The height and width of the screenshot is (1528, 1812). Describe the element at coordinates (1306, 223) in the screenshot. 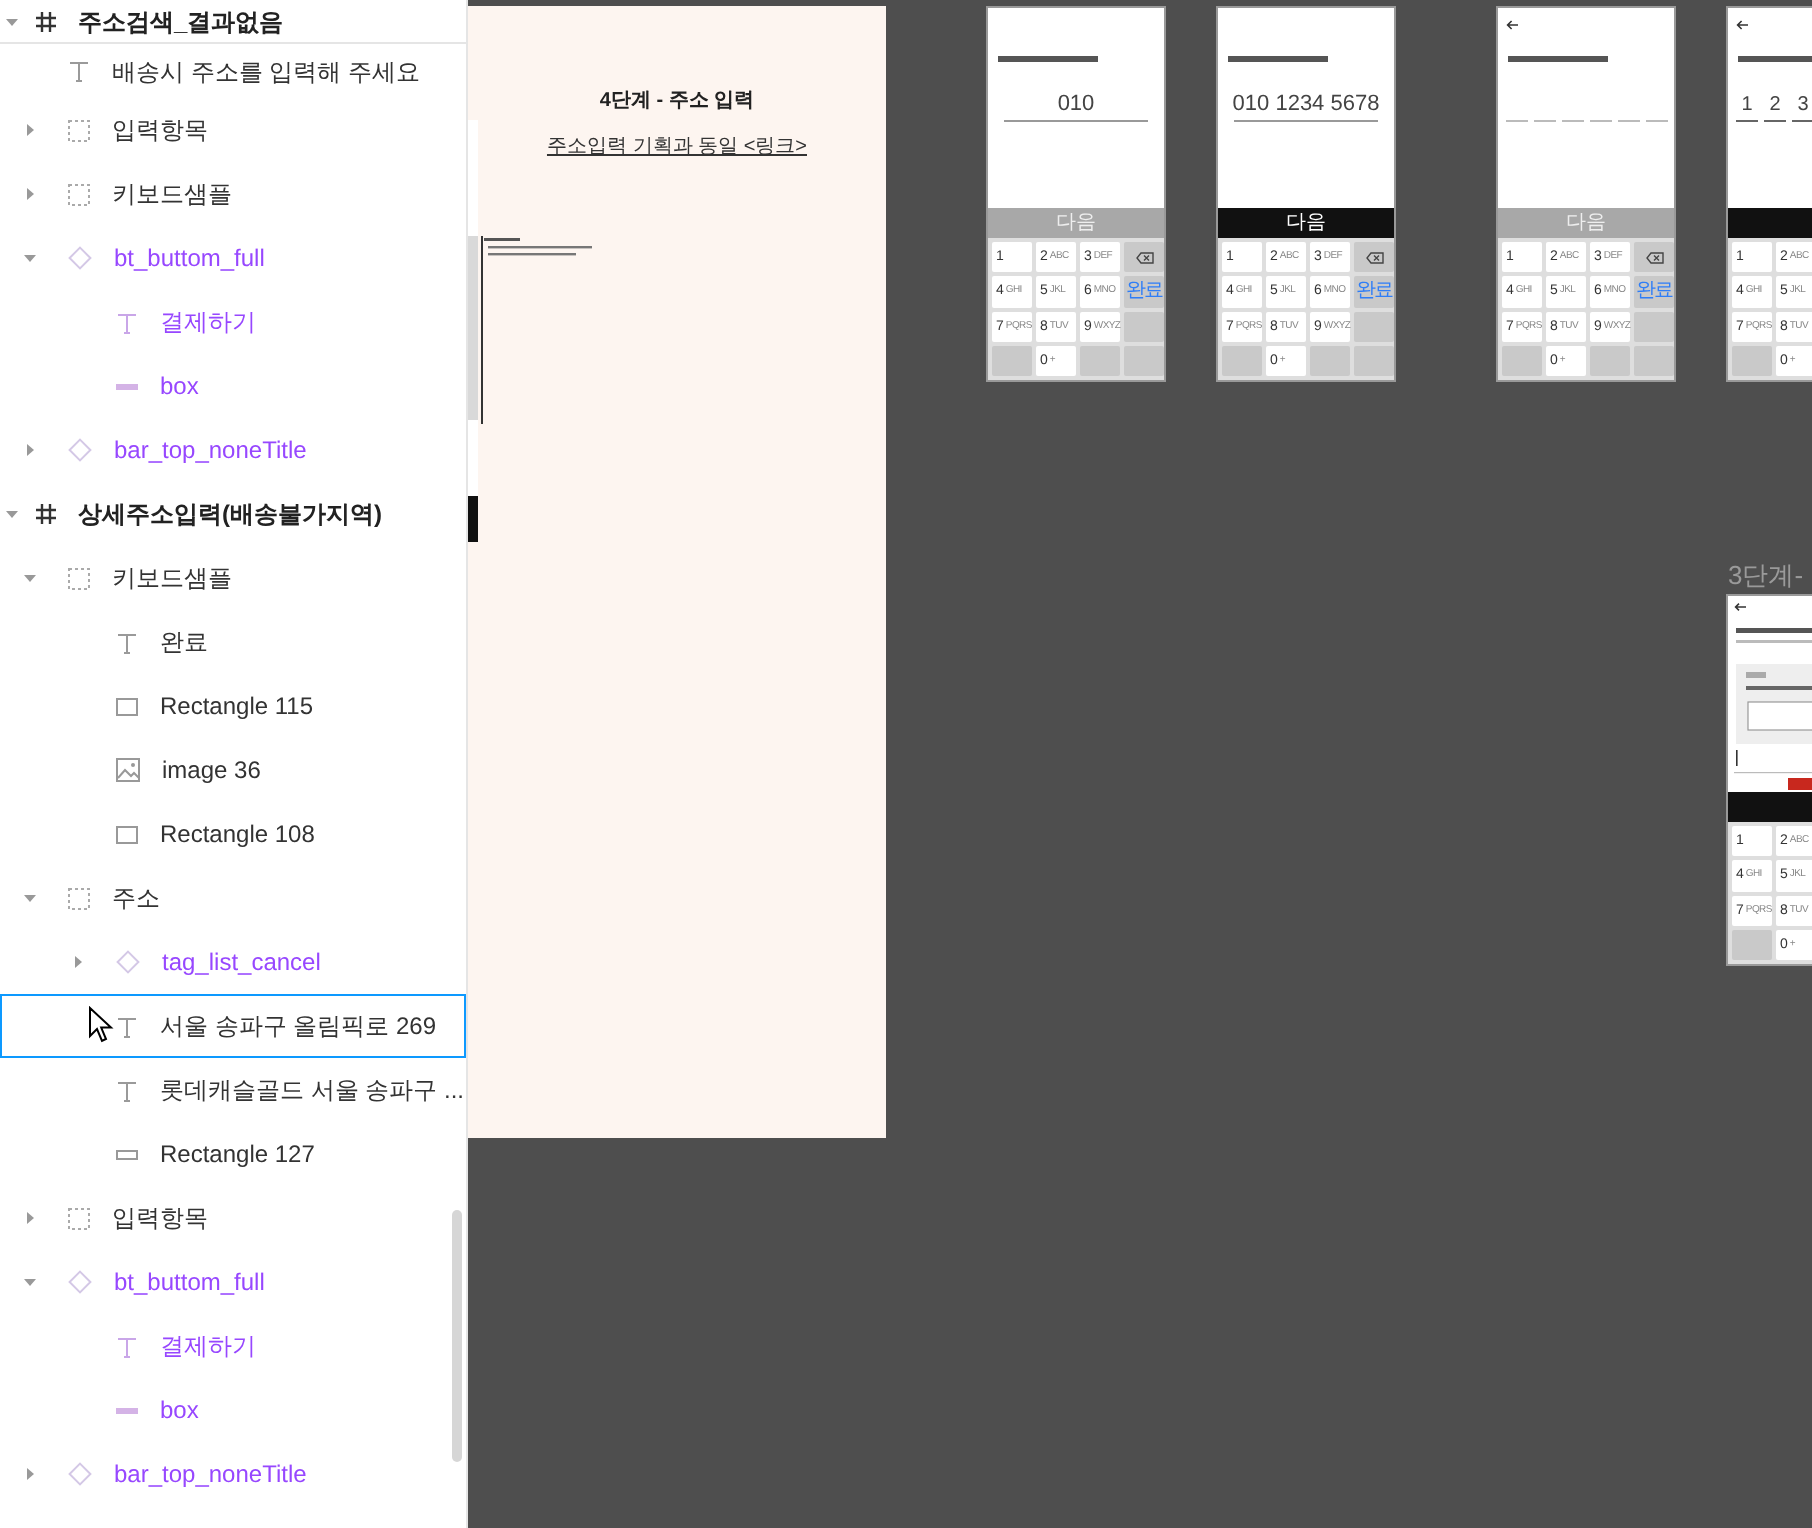

I see `next-button: 다음` at that location.